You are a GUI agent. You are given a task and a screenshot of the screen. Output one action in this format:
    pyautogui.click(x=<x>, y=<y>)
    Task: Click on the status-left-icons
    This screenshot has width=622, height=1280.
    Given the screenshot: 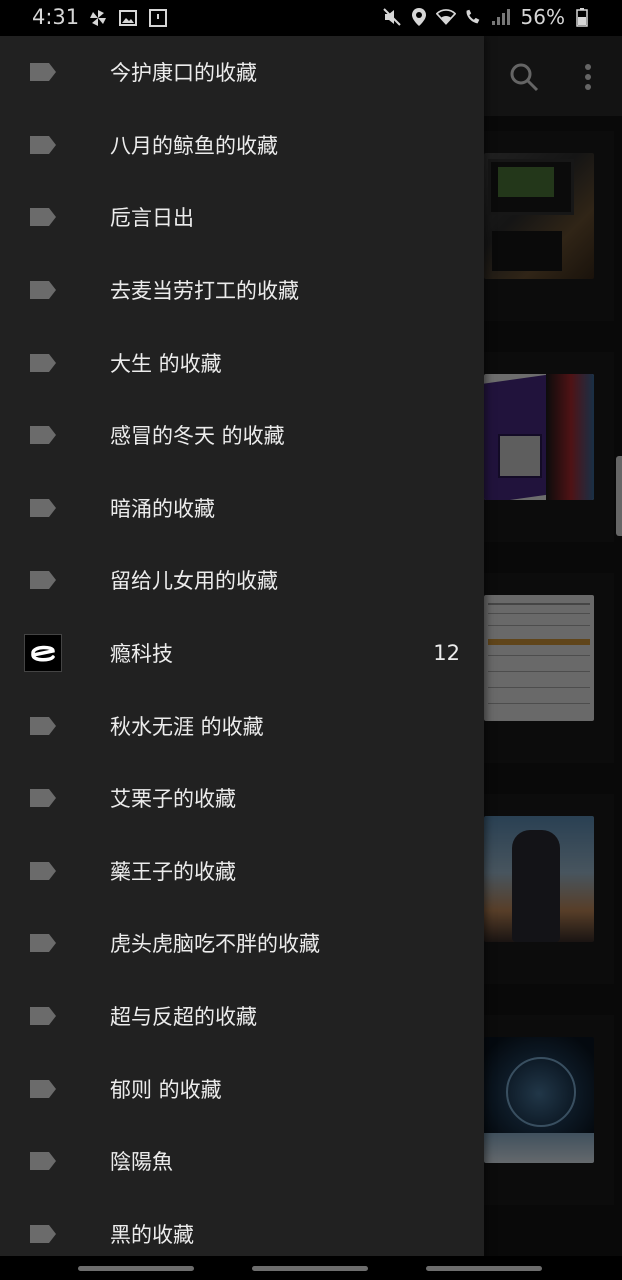 What is the action you would take?
    pyautogui.click(x=128, y=18)
    